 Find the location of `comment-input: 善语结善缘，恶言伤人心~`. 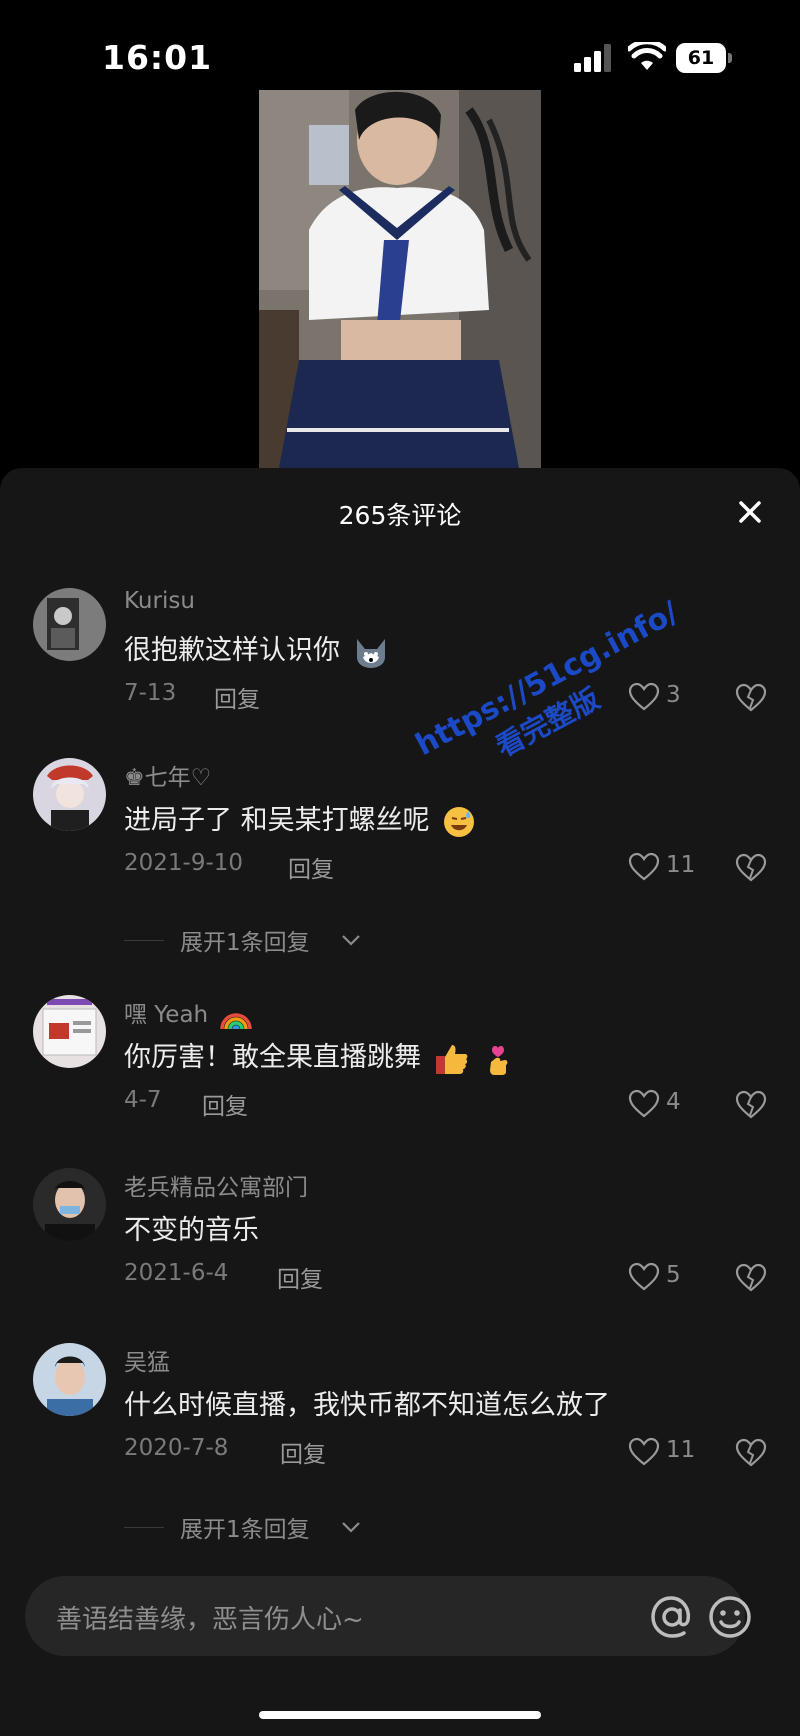

comment-input: 善语结善缘，恶言伤人心~ is located at coordinates (388, 1616).